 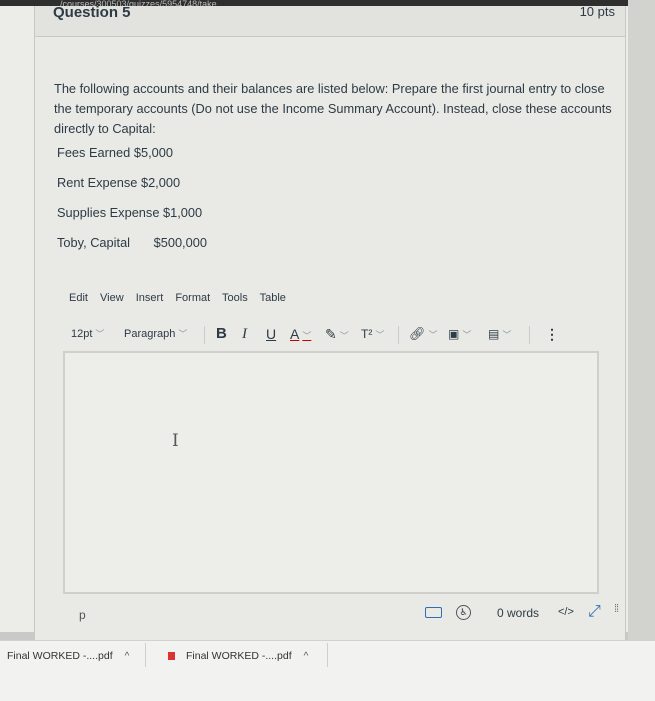 I want to click on account-line: Rent Expense $2,000, so click(x=118, y=182).